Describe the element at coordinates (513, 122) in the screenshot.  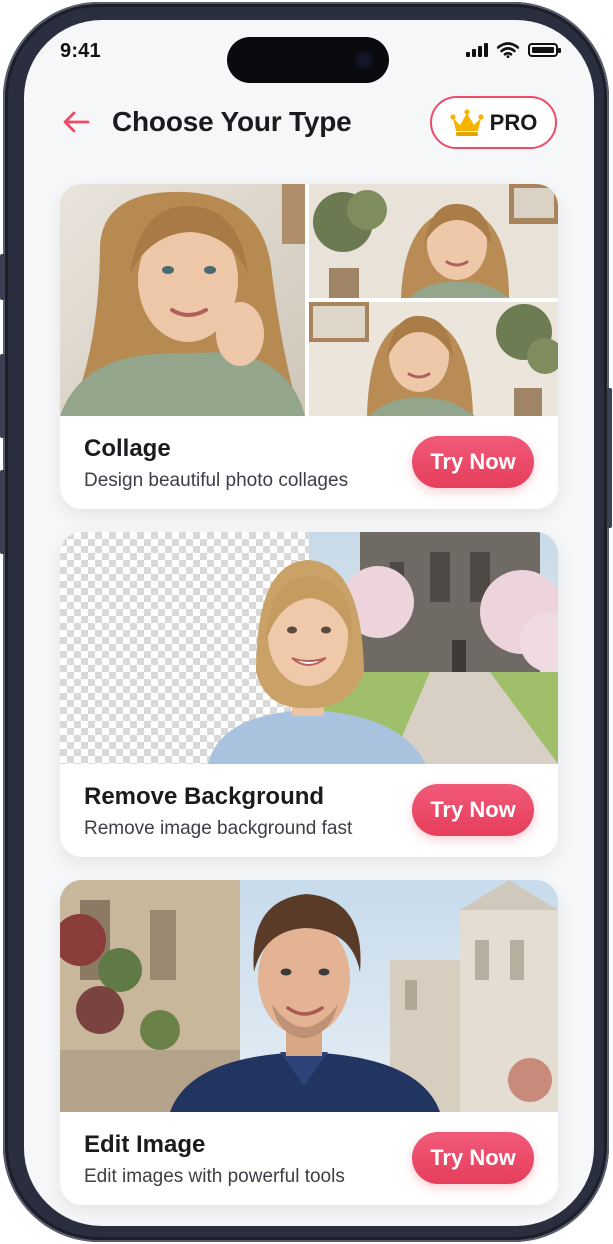
I see `pro-label: PRO` at that location.